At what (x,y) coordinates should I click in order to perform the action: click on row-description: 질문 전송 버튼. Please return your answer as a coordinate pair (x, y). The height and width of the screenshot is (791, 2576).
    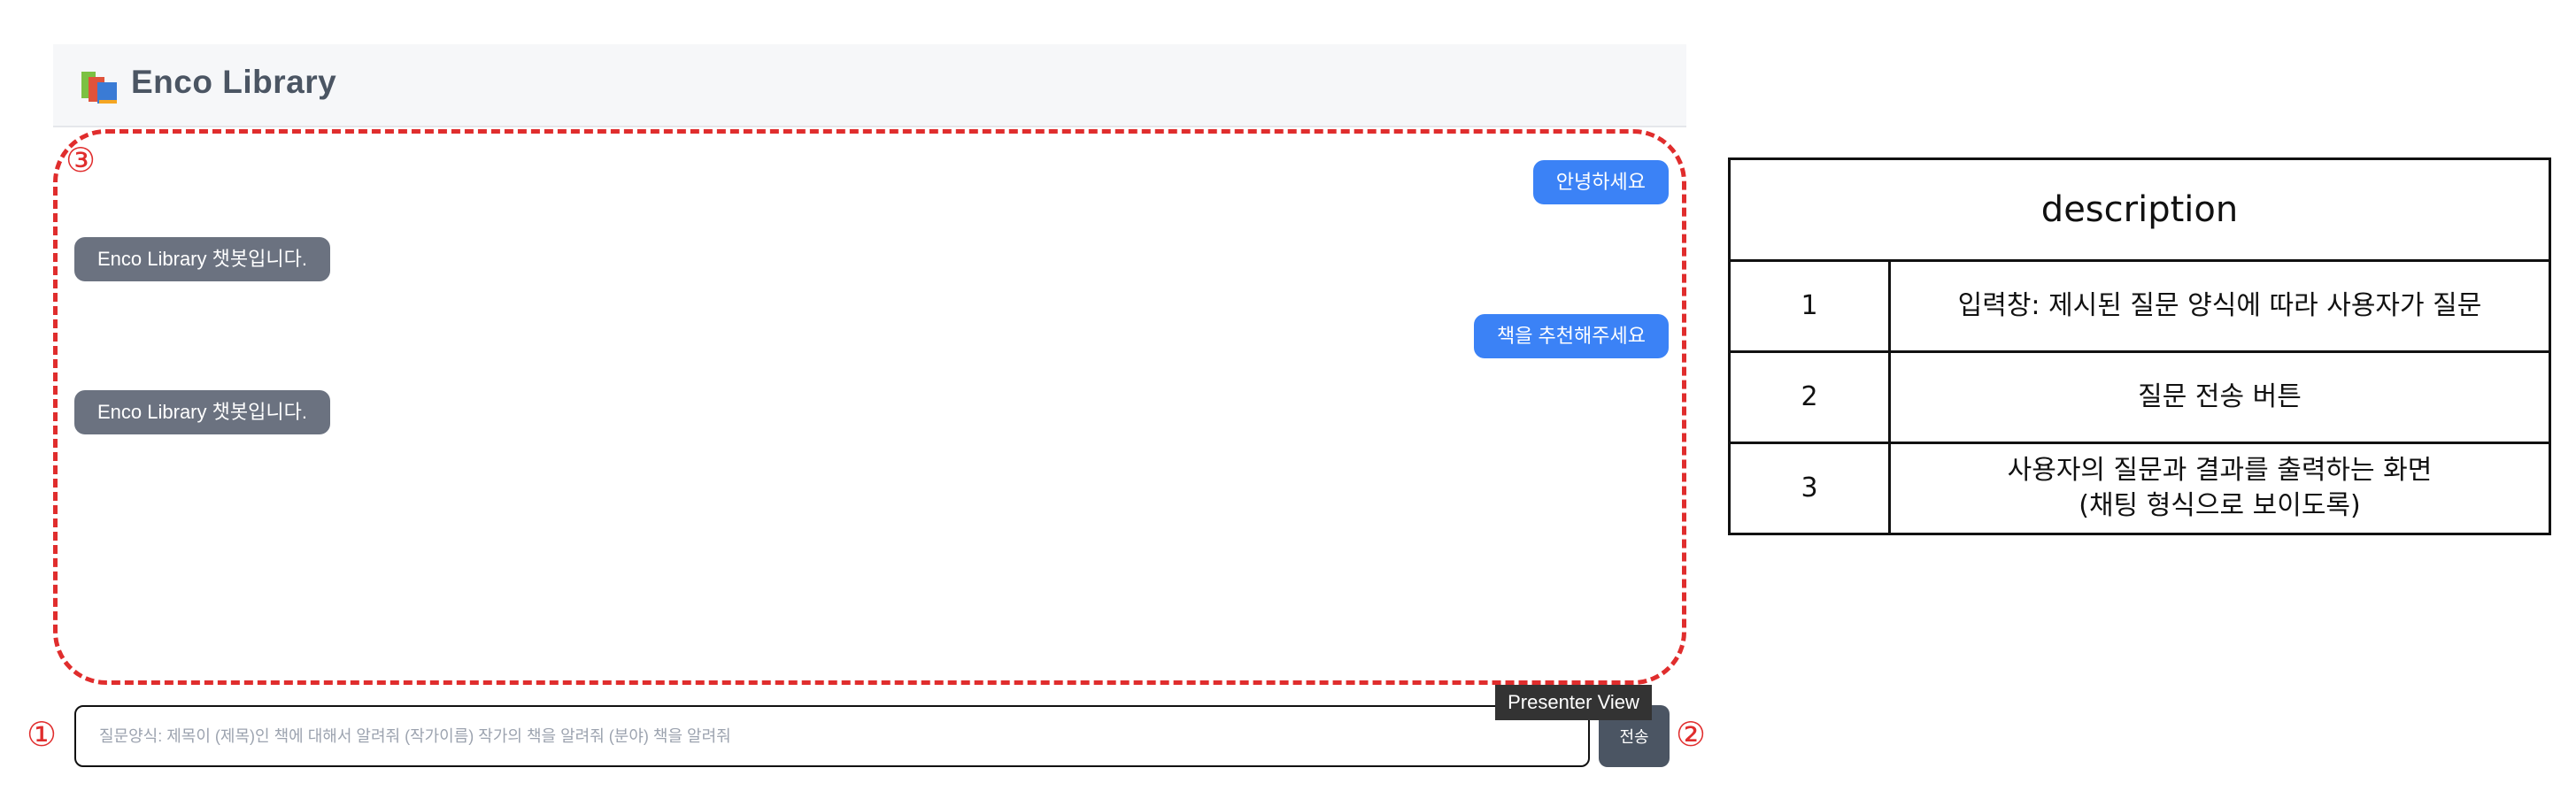
    Looking at the image, I should click on (2219, 397).